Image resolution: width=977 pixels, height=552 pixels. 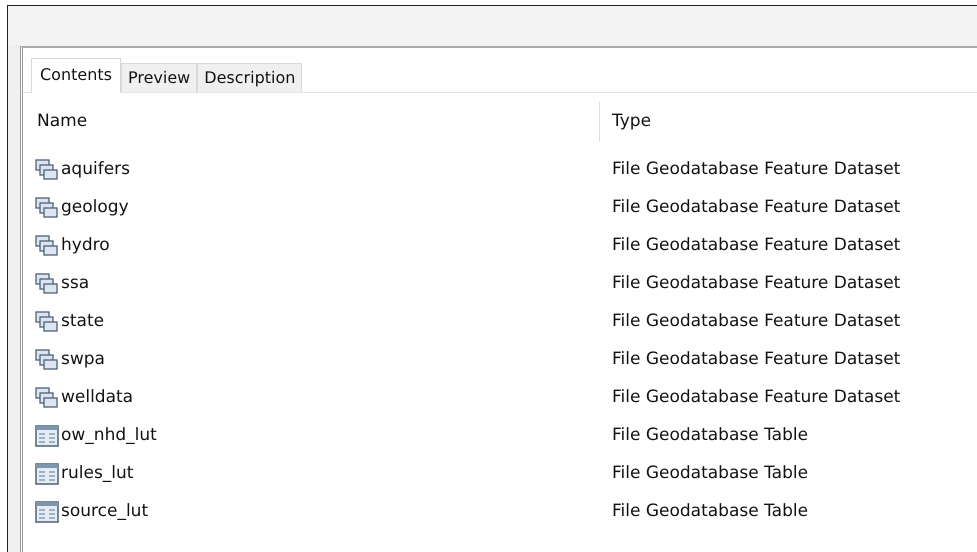 What do you see at coordinates (109, 436) in the screenshot?
I see `item-name: ow_nhd_lut` at bounding box center [109, 436].